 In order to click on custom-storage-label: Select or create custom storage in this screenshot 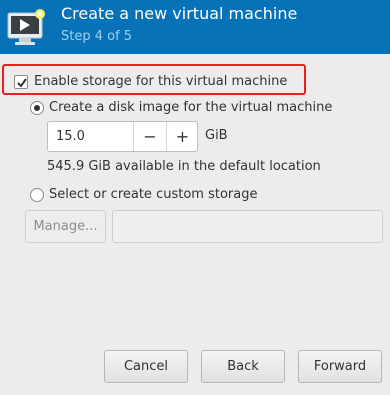, I will do `click(153, 194)`.